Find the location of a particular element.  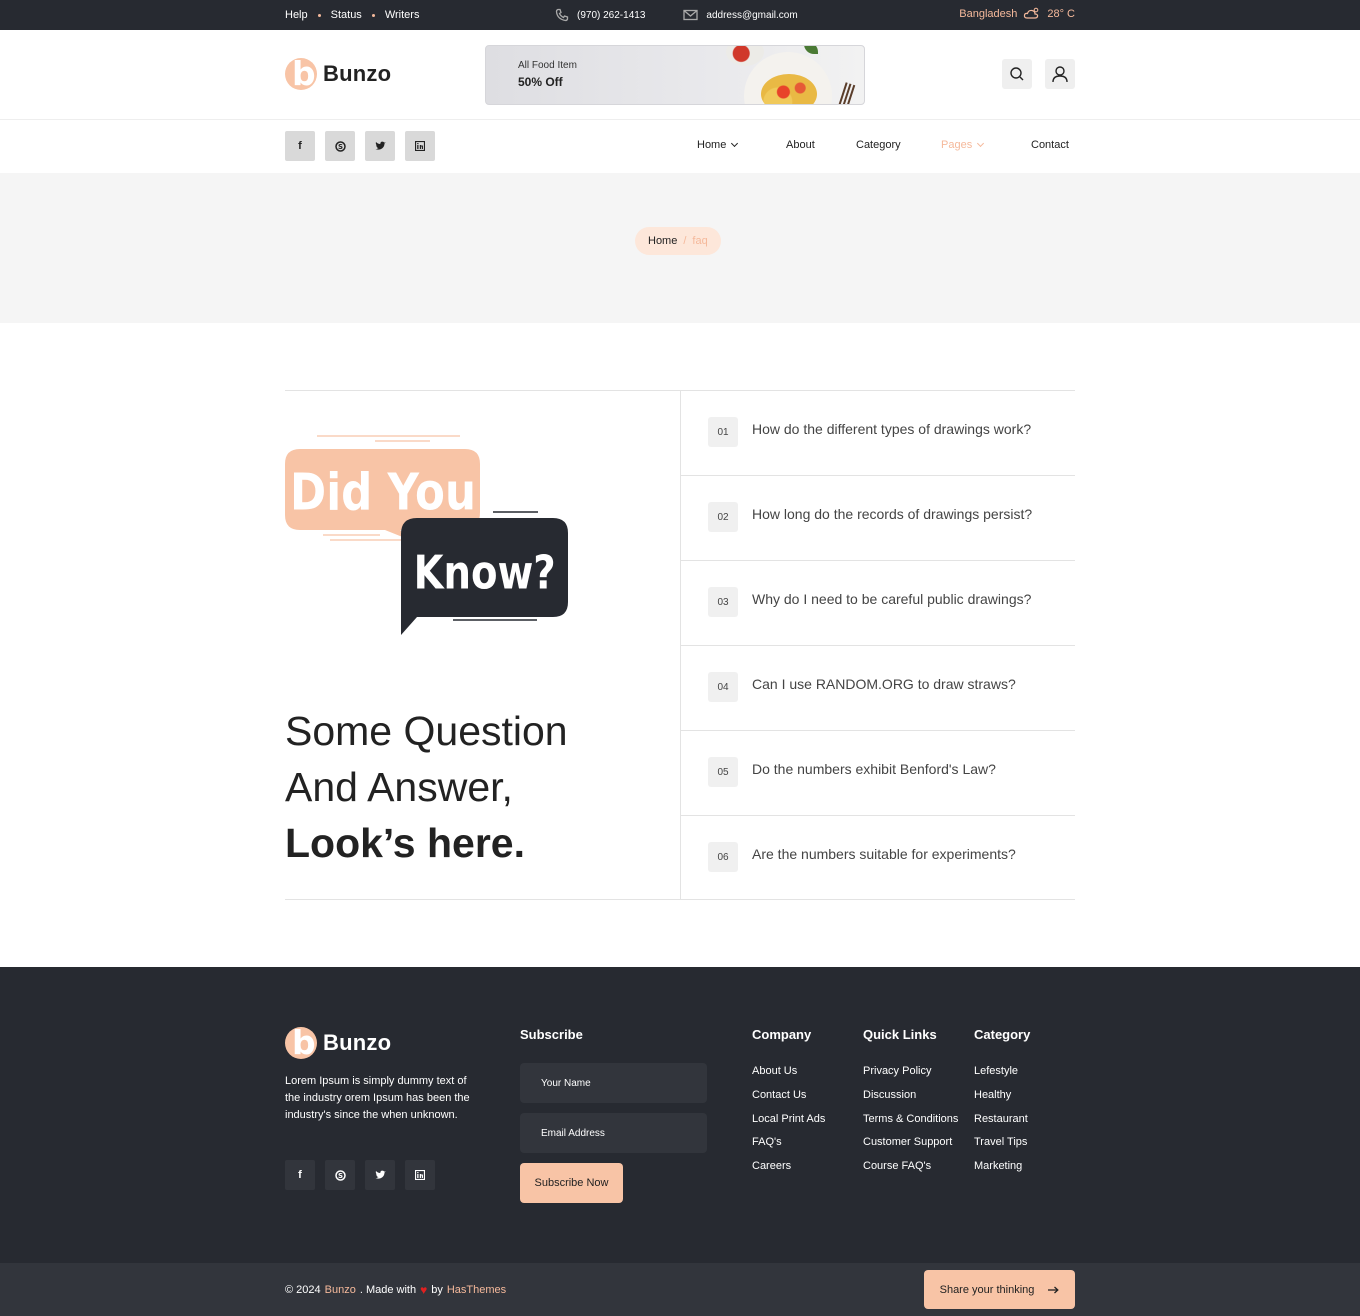

faq-number: 06 is located at coordinates (723, 857).